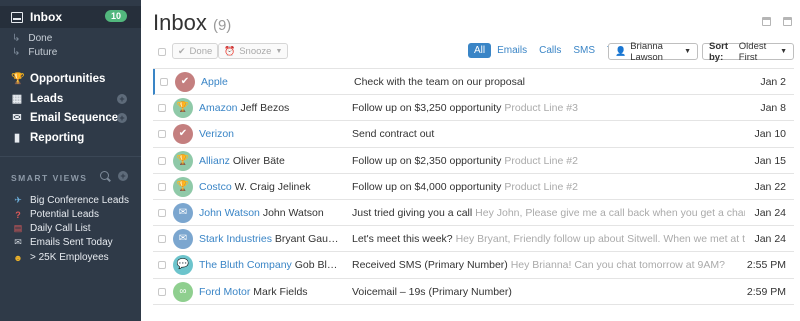  I want to click on sort-select: Sort by: Oldest First ▼, so click(748, 51).